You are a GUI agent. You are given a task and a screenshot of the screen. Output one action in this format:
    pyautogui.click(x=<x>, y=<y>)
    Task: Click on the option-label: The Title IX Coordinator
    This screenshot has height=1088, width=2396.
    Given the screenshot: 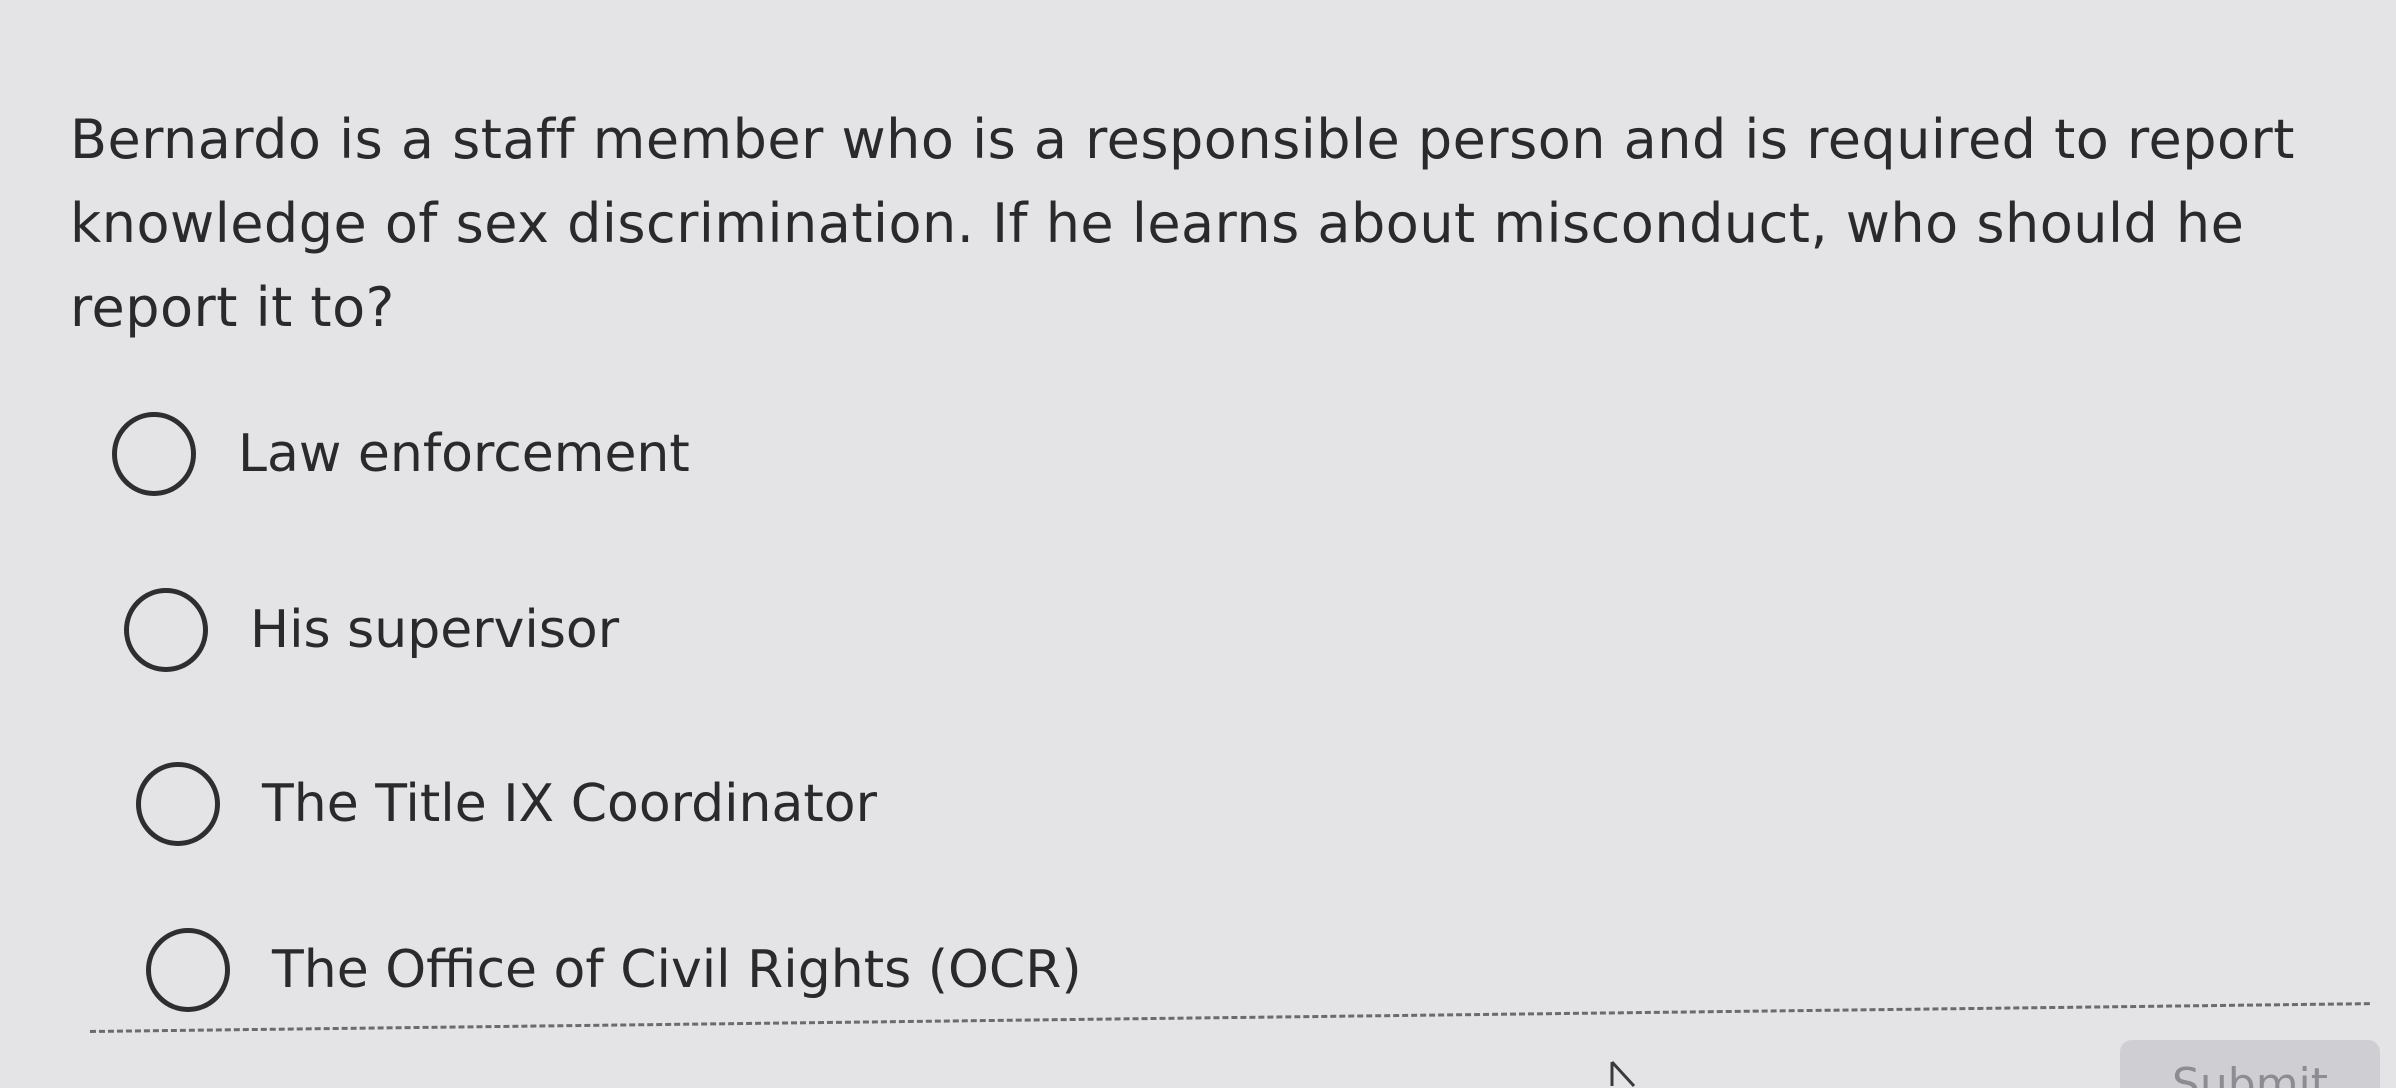 What is the action you would take?
    pyautogui.click(x=569, y=804)
    